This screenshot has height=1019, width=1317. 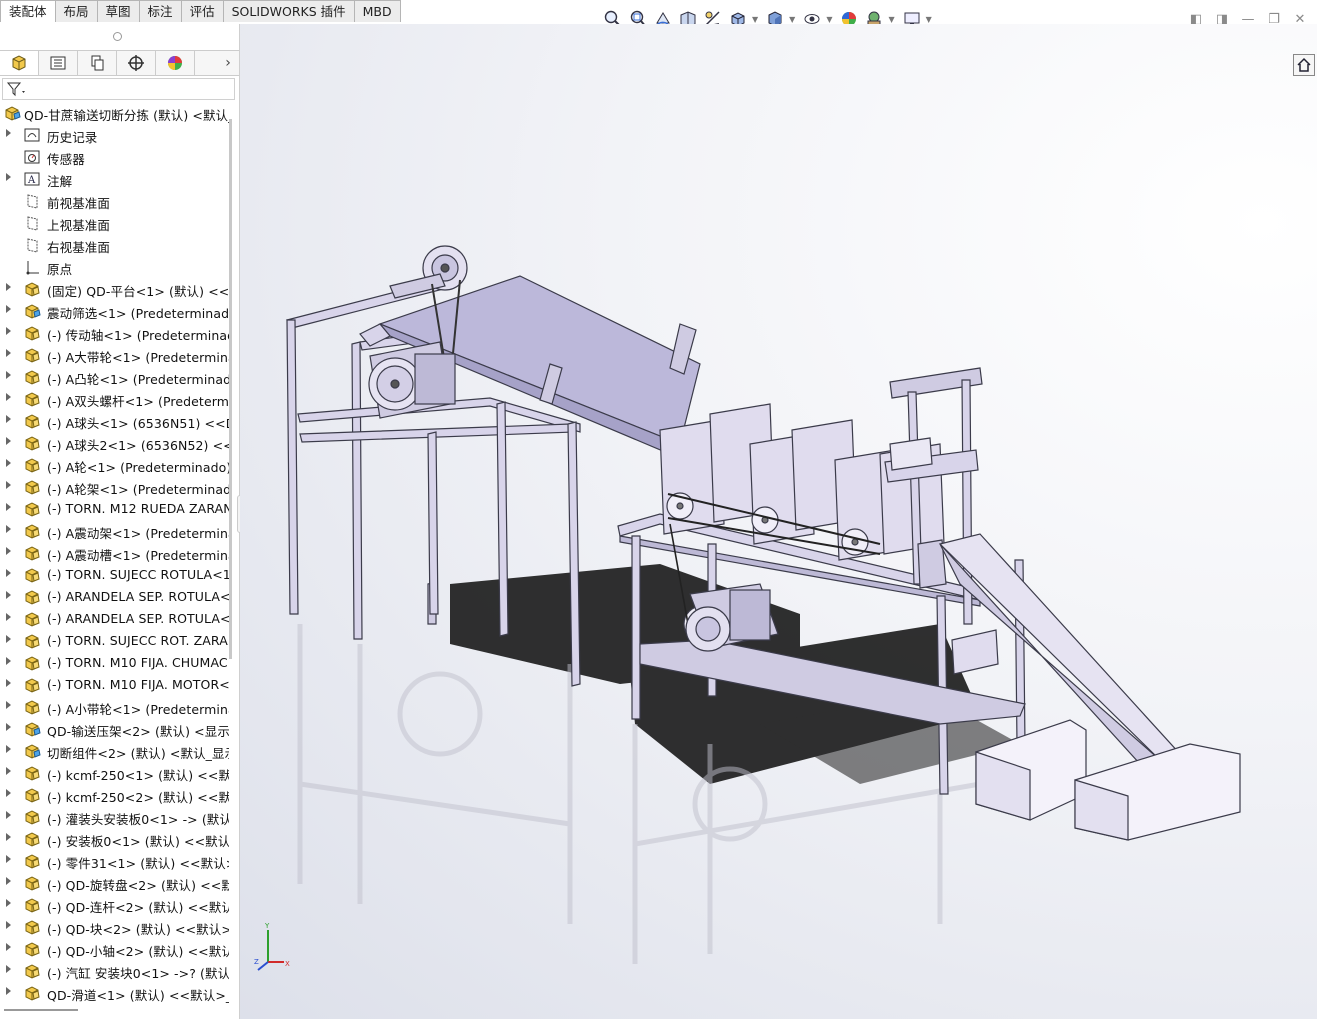 What do you see at coordinates (114, 575) in the screenshot?
I see `tree-item: (-) TORN. SUJECC ROTULA<1:` at bounding box center [114, 575].